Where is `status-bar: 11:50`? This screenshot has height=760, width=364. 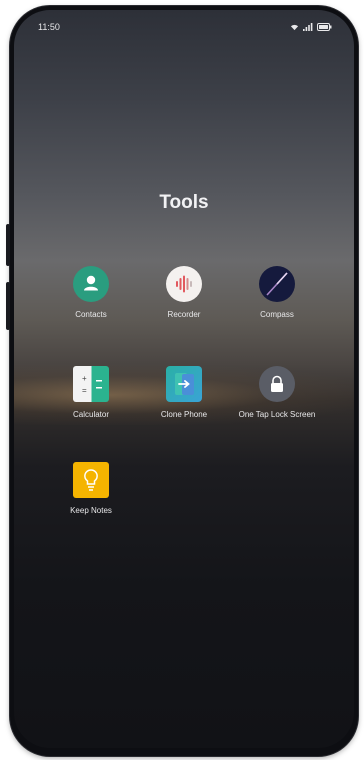 status-bar: 11:50 is located at coordinates (185, 27).